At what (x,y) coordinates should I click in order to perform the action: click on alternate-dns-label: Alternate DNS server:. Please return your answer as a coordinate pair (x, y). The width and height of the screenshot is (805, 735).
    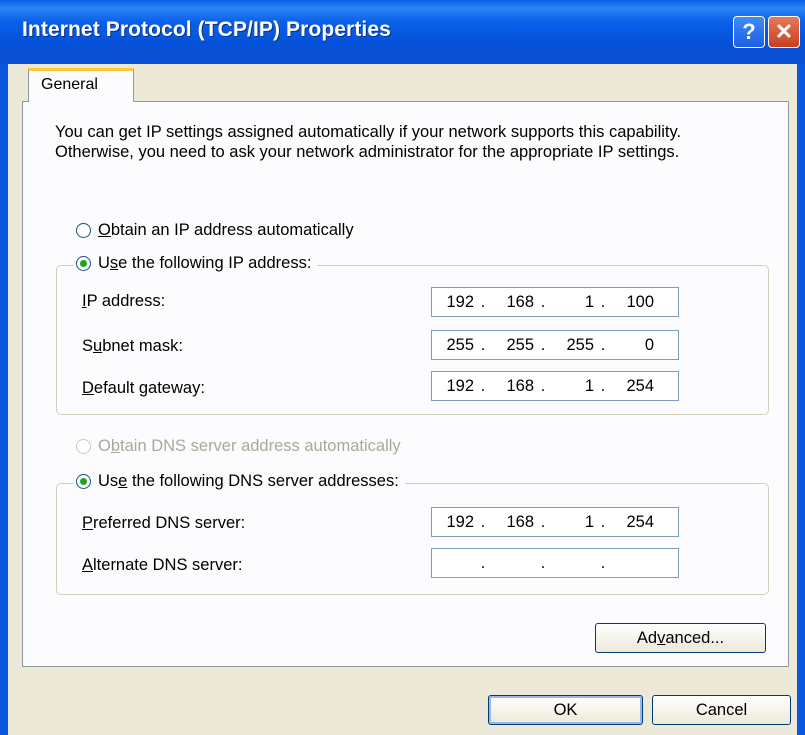
    Looking at the image, I should click on (162, 565).